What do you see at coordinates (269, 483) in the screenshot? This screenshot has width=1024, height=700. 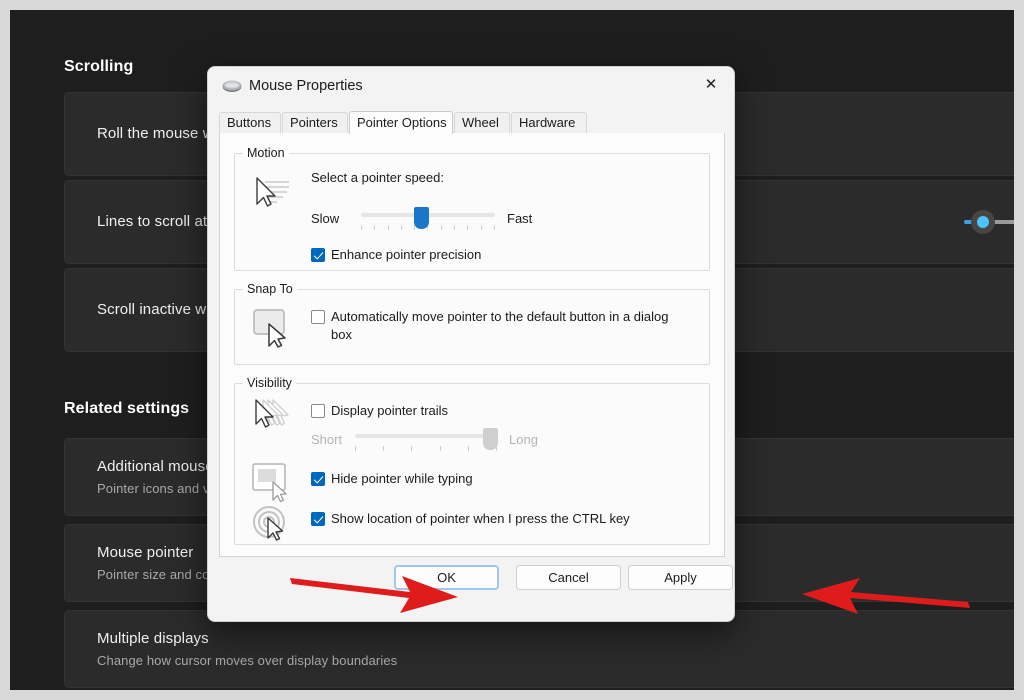 I see `hide-pointer-while-typing-icon` at bounding box center [269, 483].